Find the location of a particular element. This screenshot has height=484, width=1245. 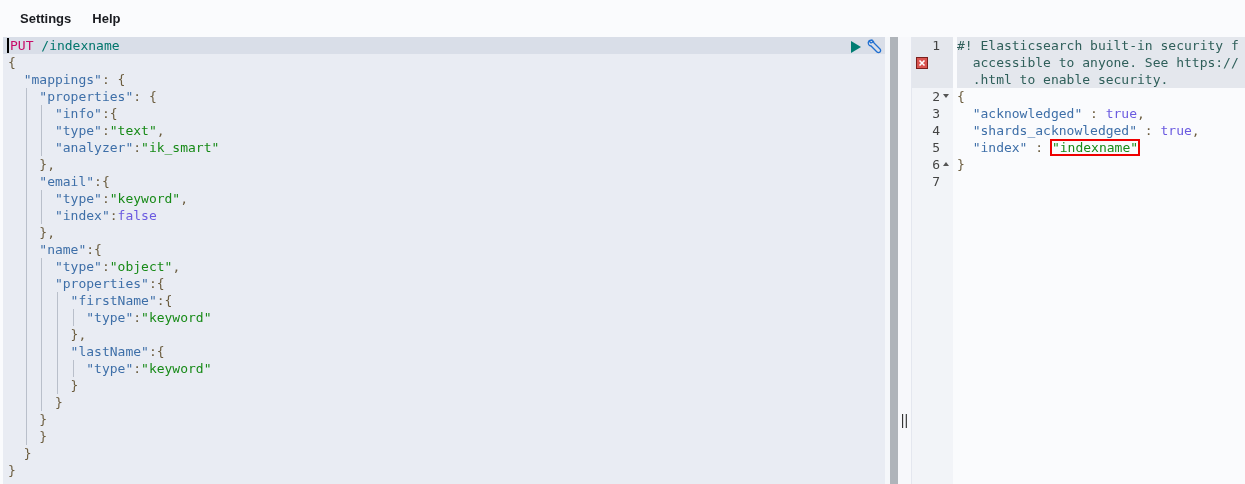

code-line: "properties":{ is located at coordinates (109, 283).